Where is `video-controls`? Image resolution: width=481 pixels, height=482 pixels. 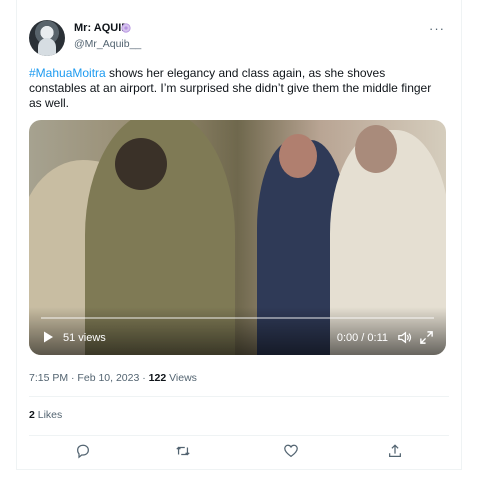
video-controls is located at coordinates (237, 331).